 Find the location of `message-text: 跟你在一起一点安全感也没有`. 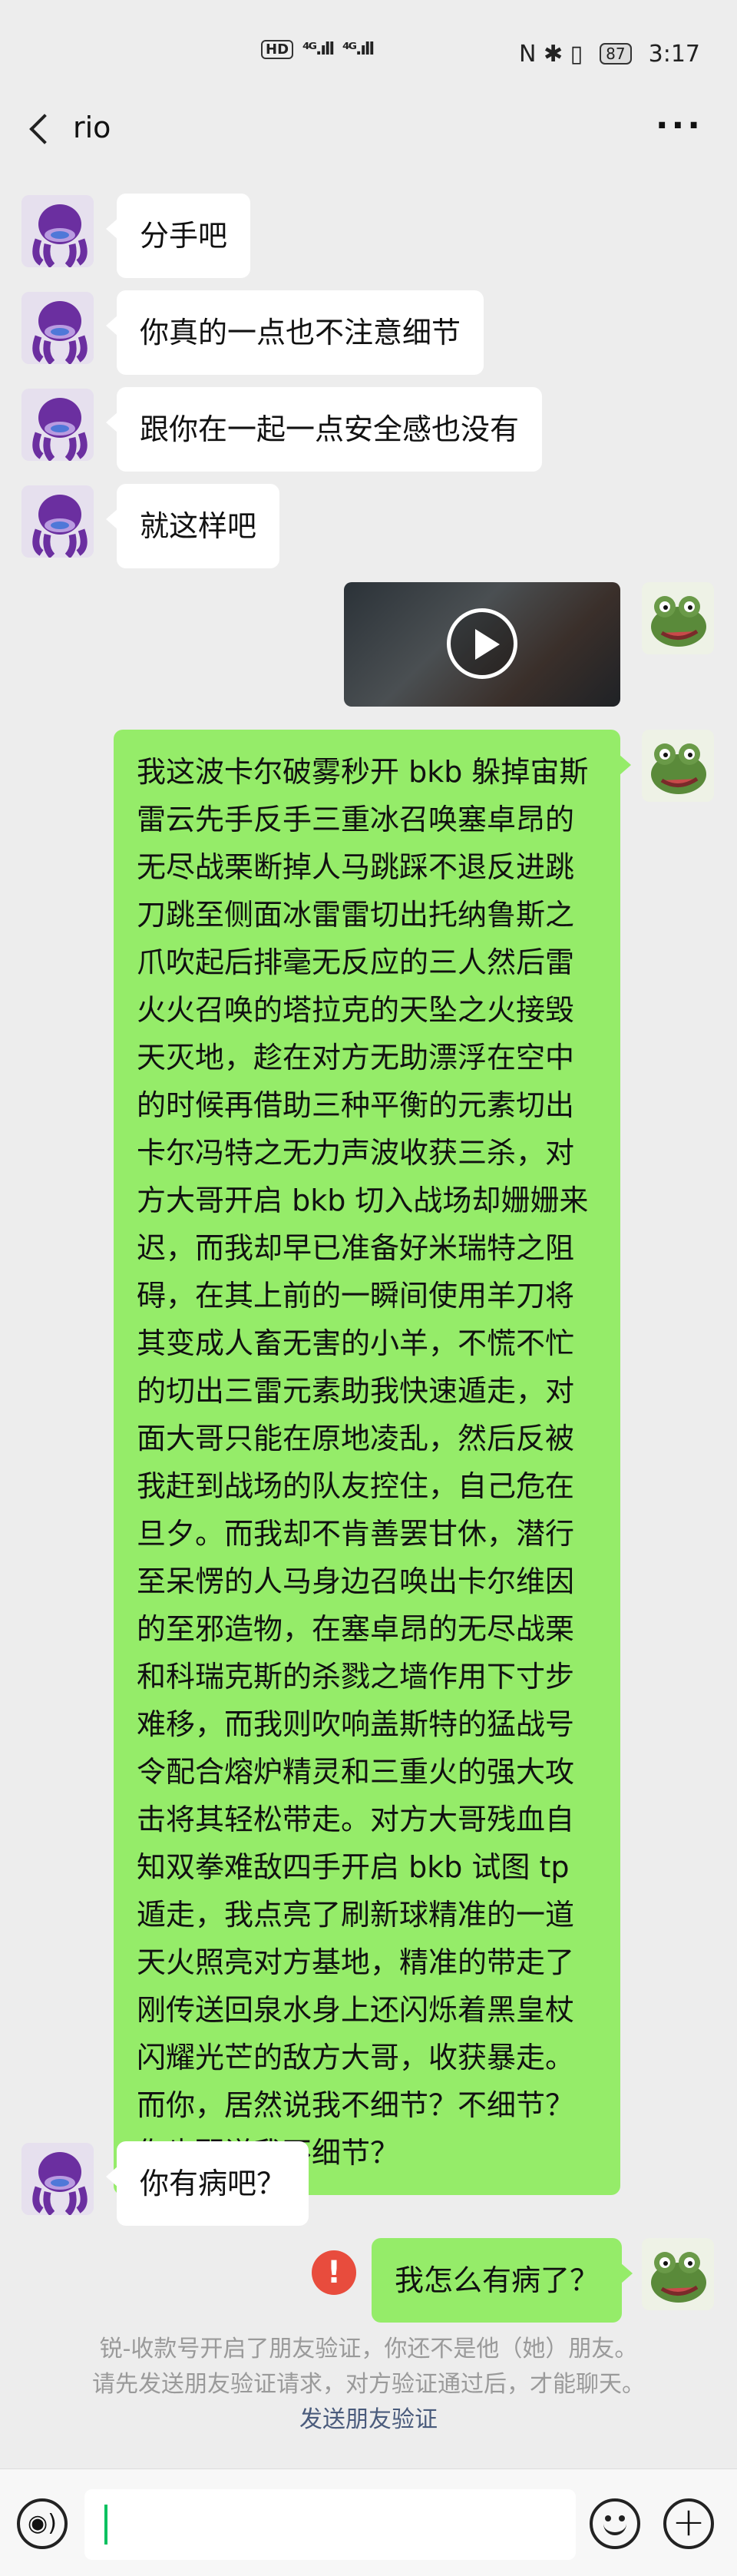

message-text: 跟你在一起一点安全感也没有 is located at coordinates (330, 429).